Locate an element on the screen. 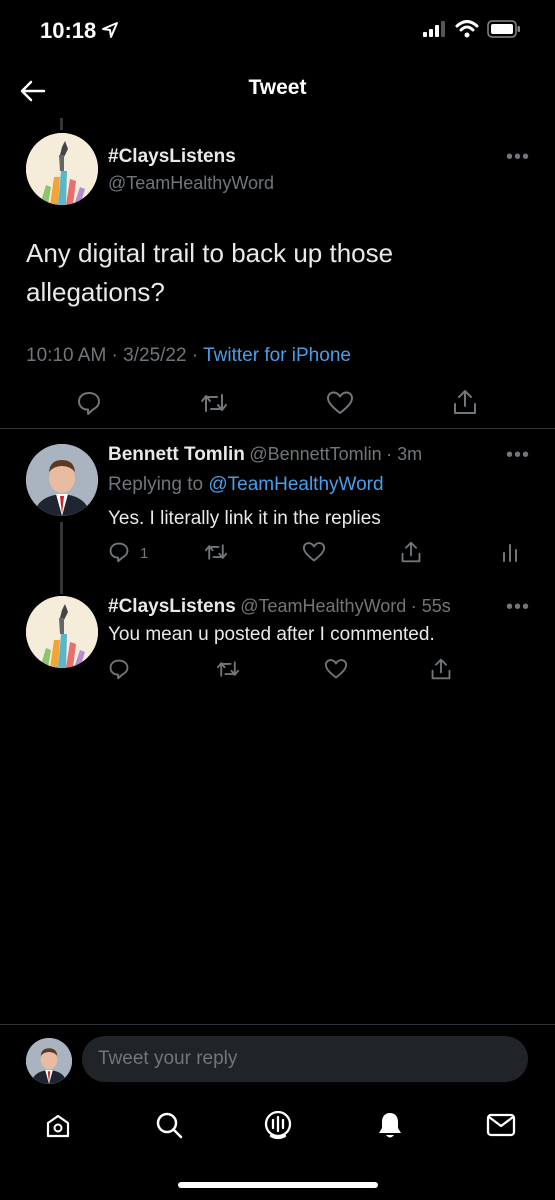 The width and height of the screenshot is (555, 1200). messages-icon is located at coordinates (501, 1125).